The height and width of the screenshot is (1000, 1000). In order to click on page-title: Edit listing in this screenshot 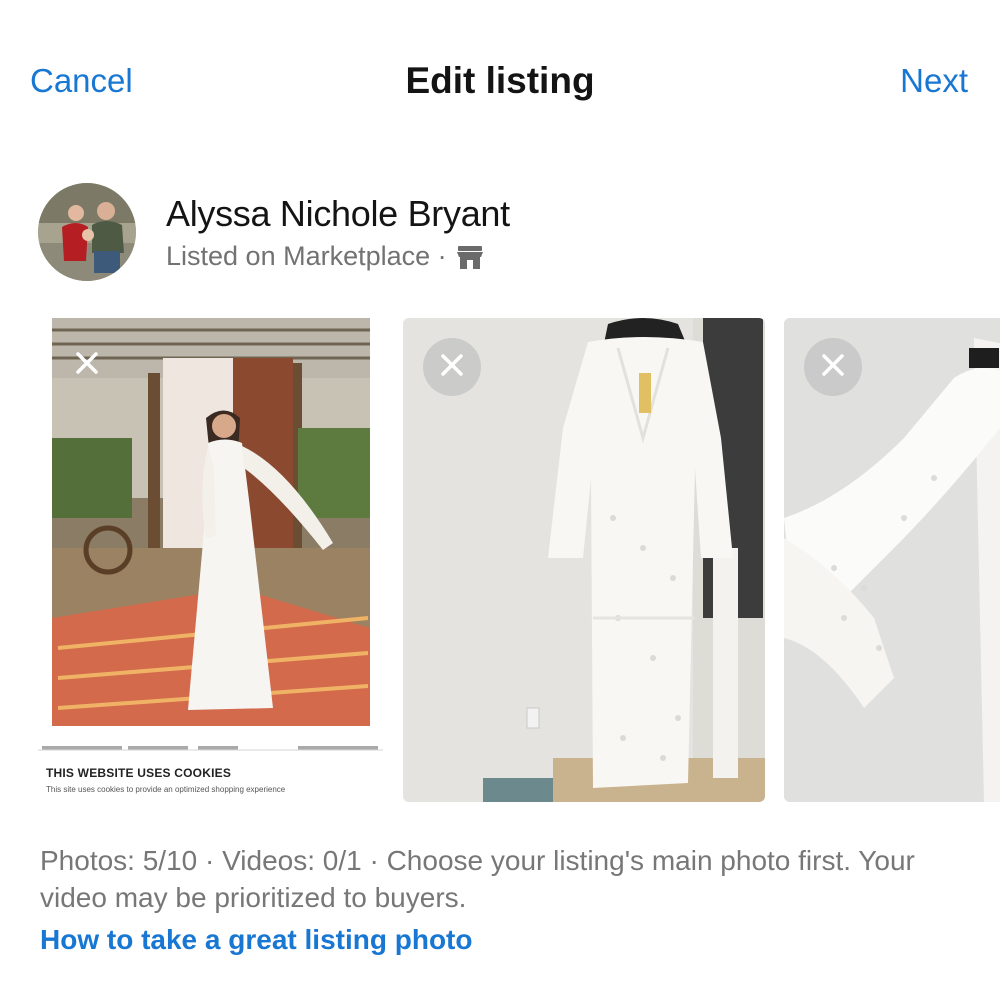, I will do `click(500, 80)`.